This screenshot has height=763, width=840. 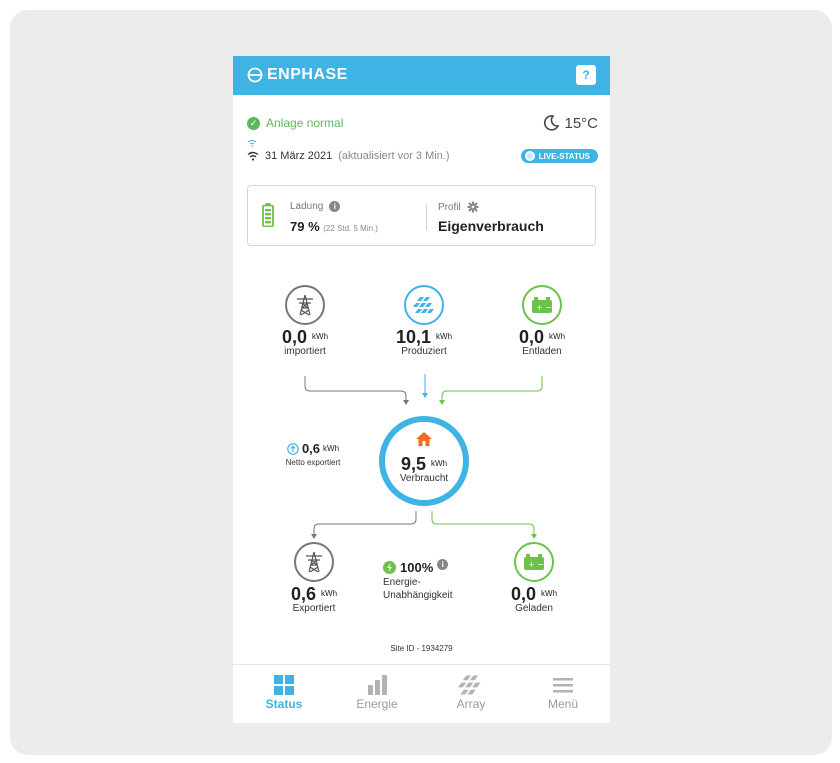 I want to click on independence-label-1: Energie-, so click(x=402, y=582).